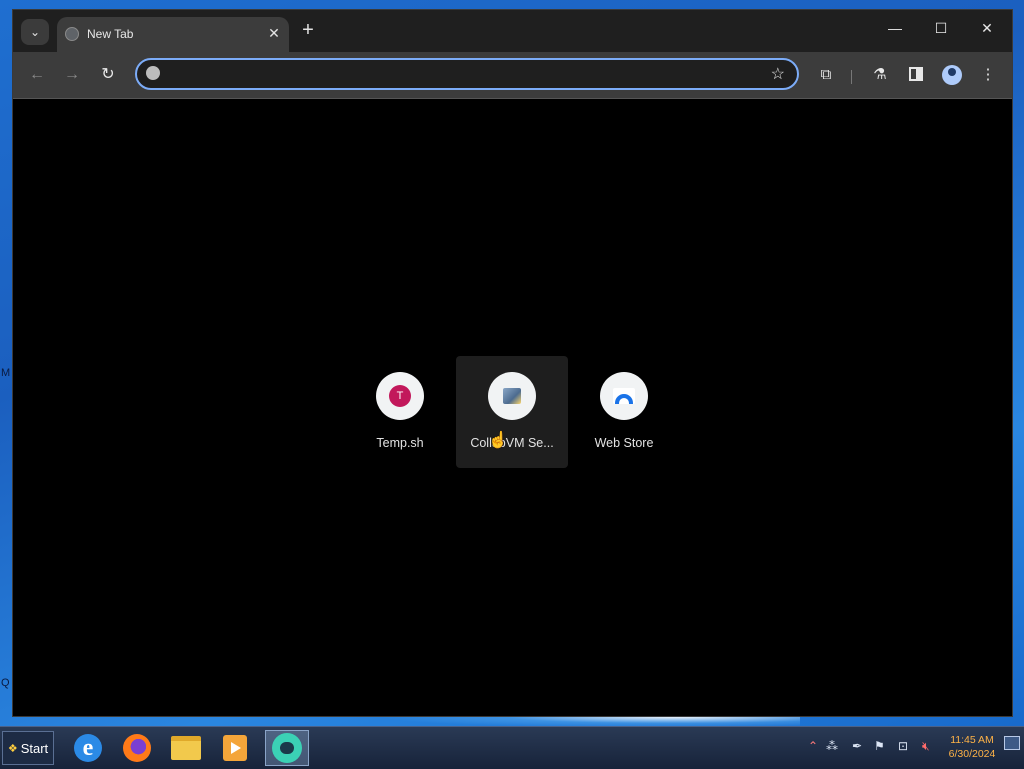 This screenshot has width=1024, height=769. Describe the element at coordinates (972, 754) in the screenshot. I see `clock-date: 6/30/2024` at that location.